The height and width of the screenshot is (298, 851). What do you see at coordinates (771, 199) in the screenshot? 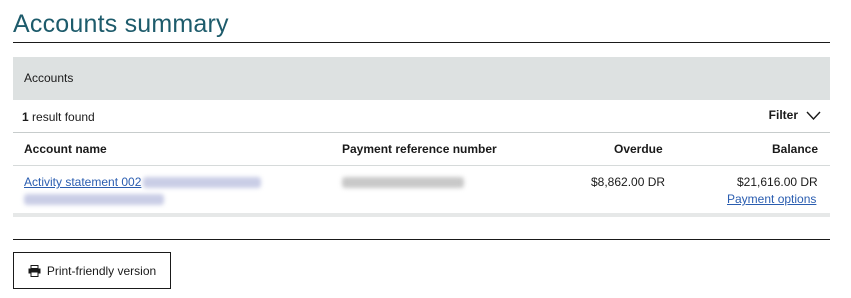
I see `payment-options-link: Payment options` at bounding box center [771, 199].